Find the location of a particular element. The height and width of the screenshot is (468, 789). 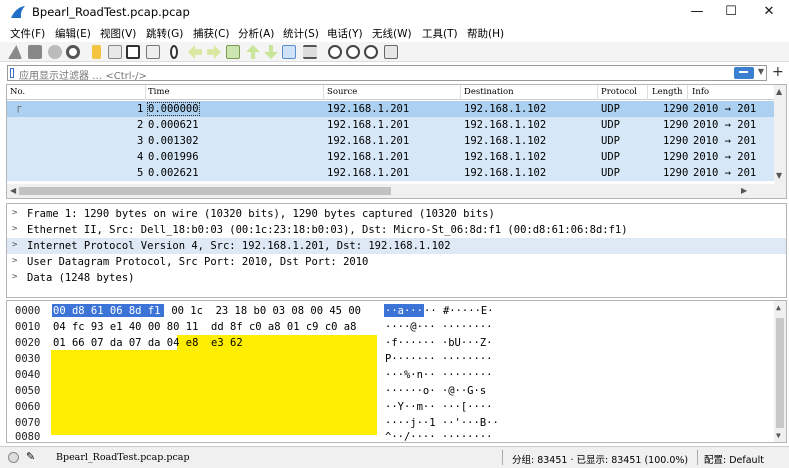

column-time: Time is located at coordinates (158, 92).